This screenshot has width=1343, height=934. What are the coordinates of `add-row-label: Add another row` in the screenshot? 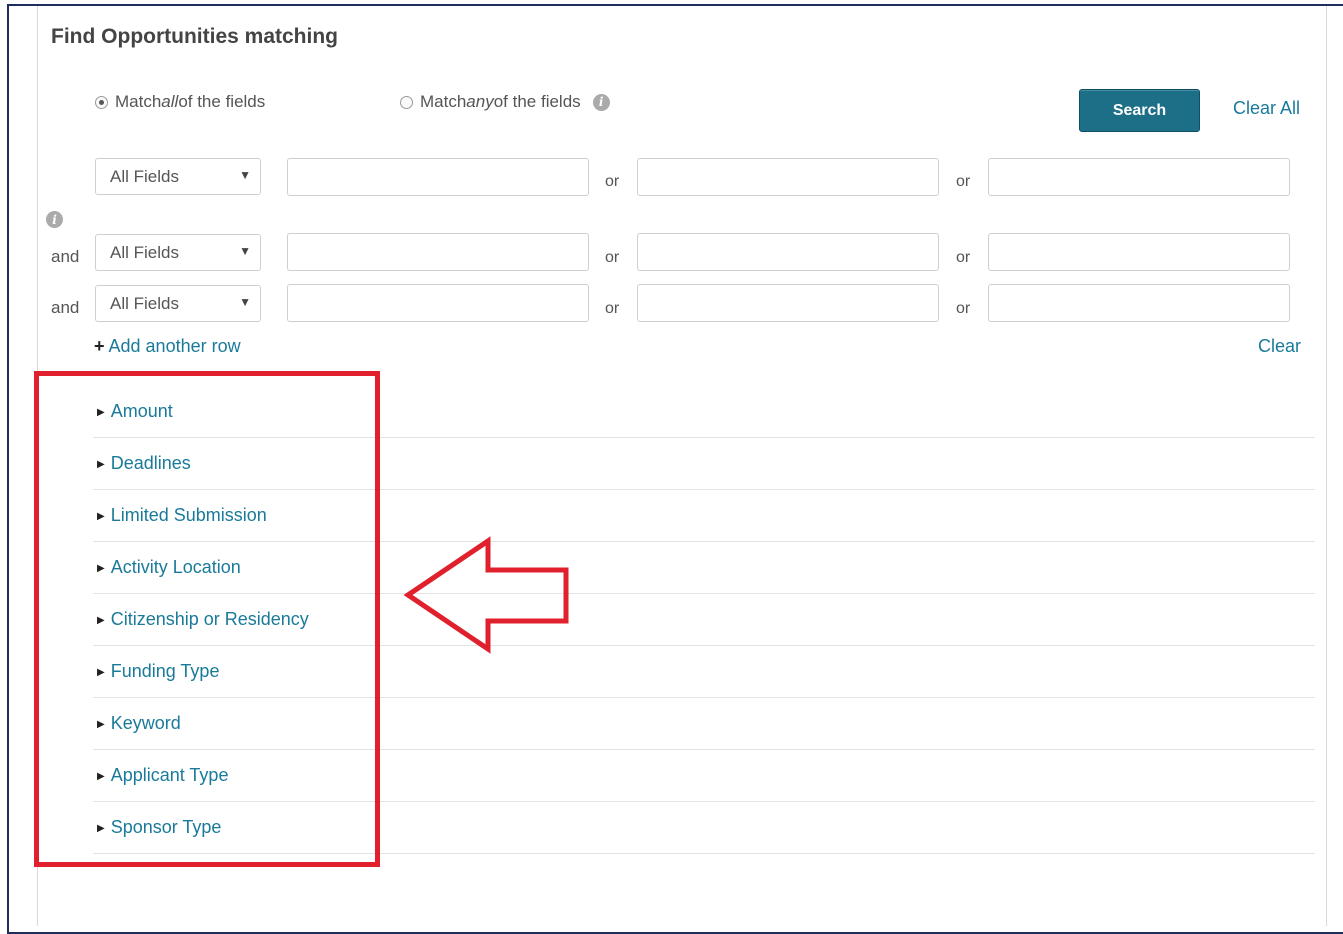 It's located at (174, 346).